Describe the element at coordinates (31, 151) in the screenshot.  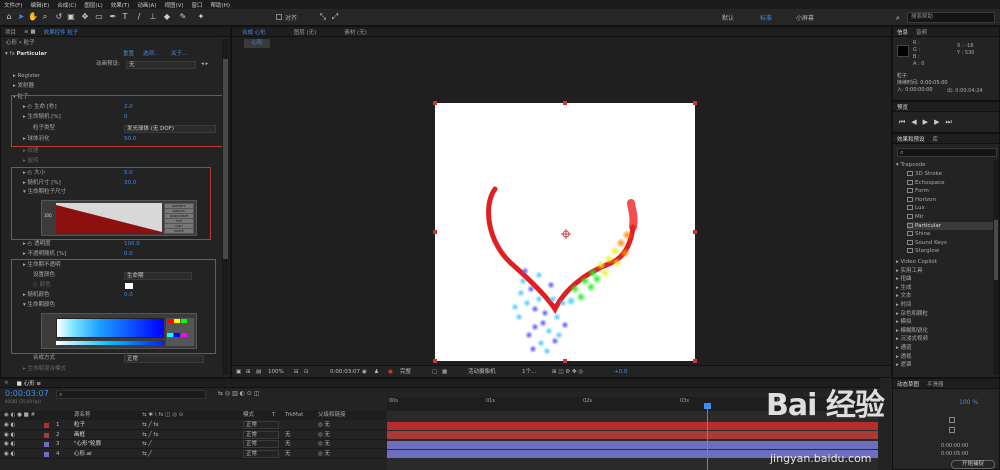
I see `texture-row: ▸ 纹理` at that location.